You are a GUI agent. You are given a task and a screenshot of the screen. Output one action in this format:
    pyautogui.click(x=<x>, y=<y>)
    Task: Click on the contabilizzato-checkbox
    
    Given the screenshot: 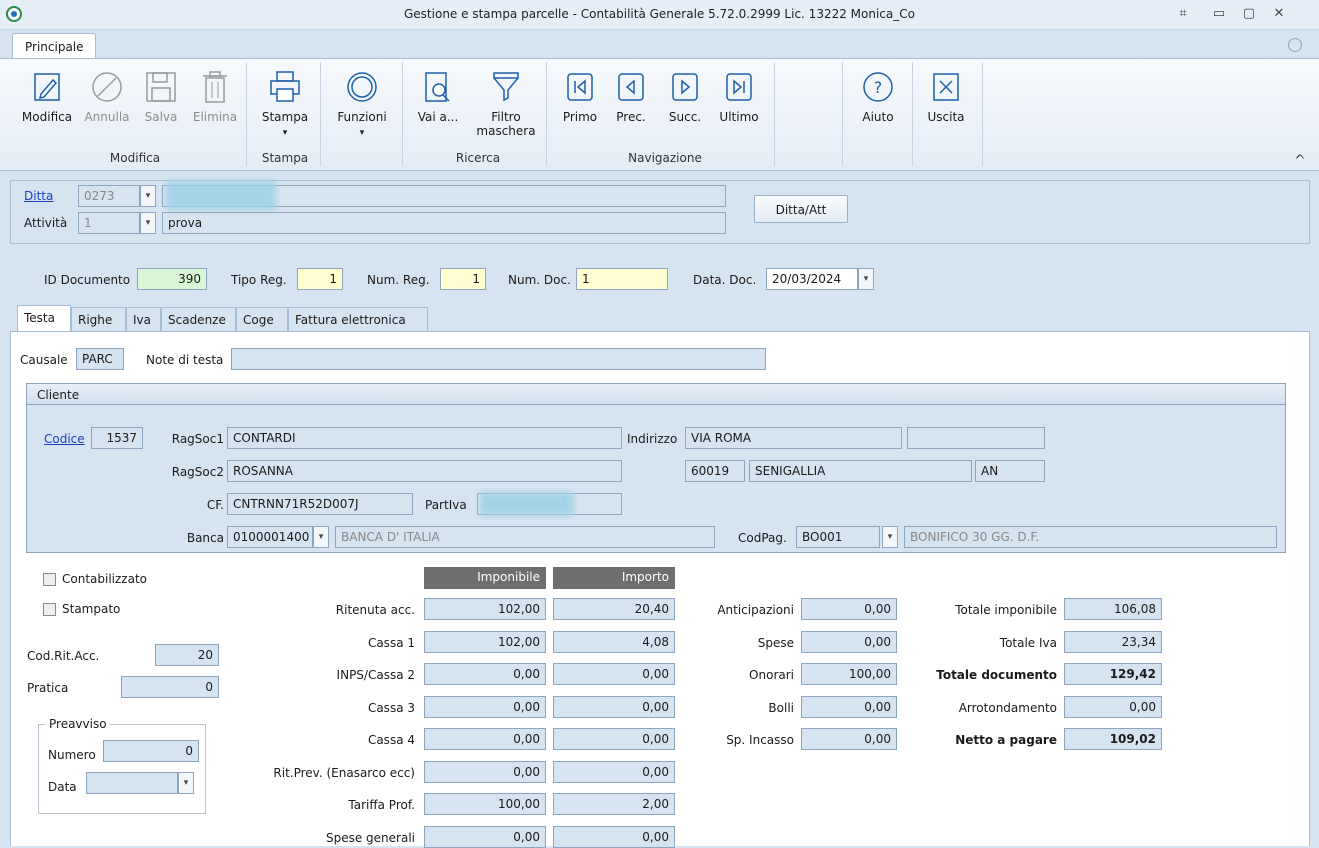 What is the action you would take?
    pyautogui.click(x=49, y=579)
    